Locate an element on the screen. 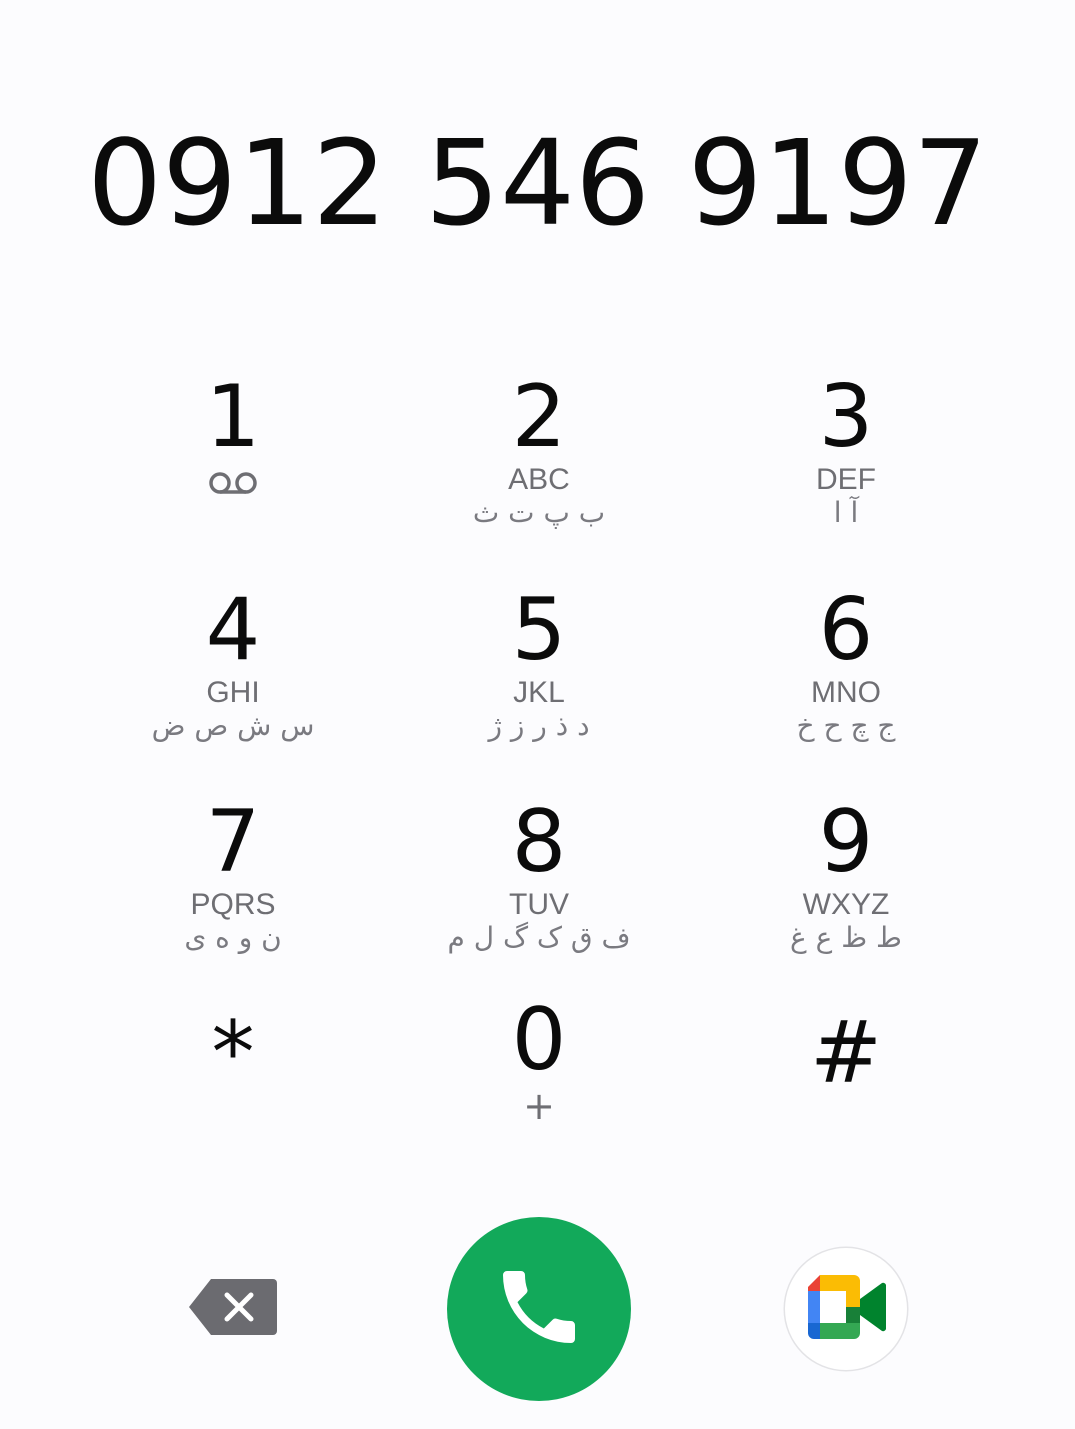 The width and height of the screenshot is (1075, 1429). key-star: * is located at coordinates (233, 1103).